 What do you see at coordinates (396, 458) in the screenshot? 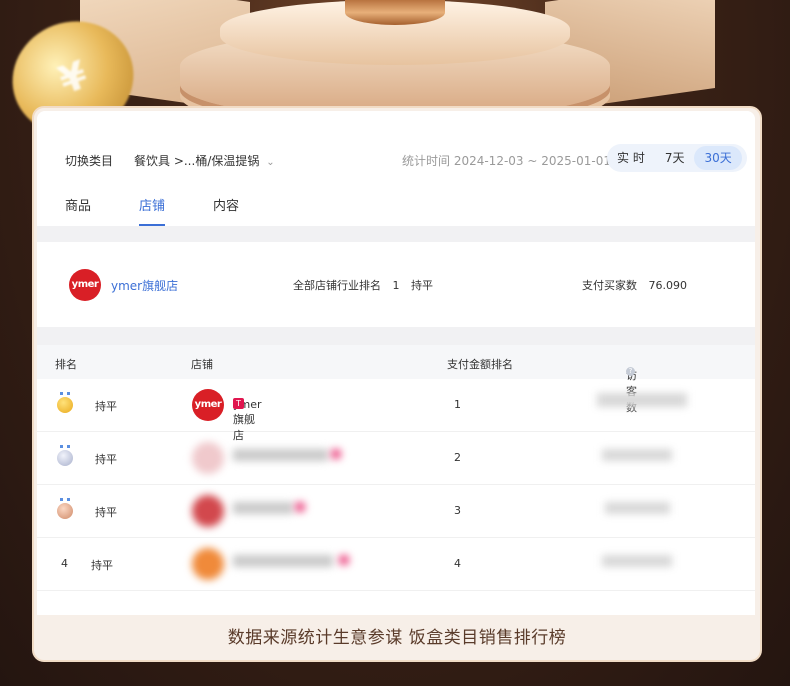
I see `table-row: 持平 2` at bounding box center [396, 458].